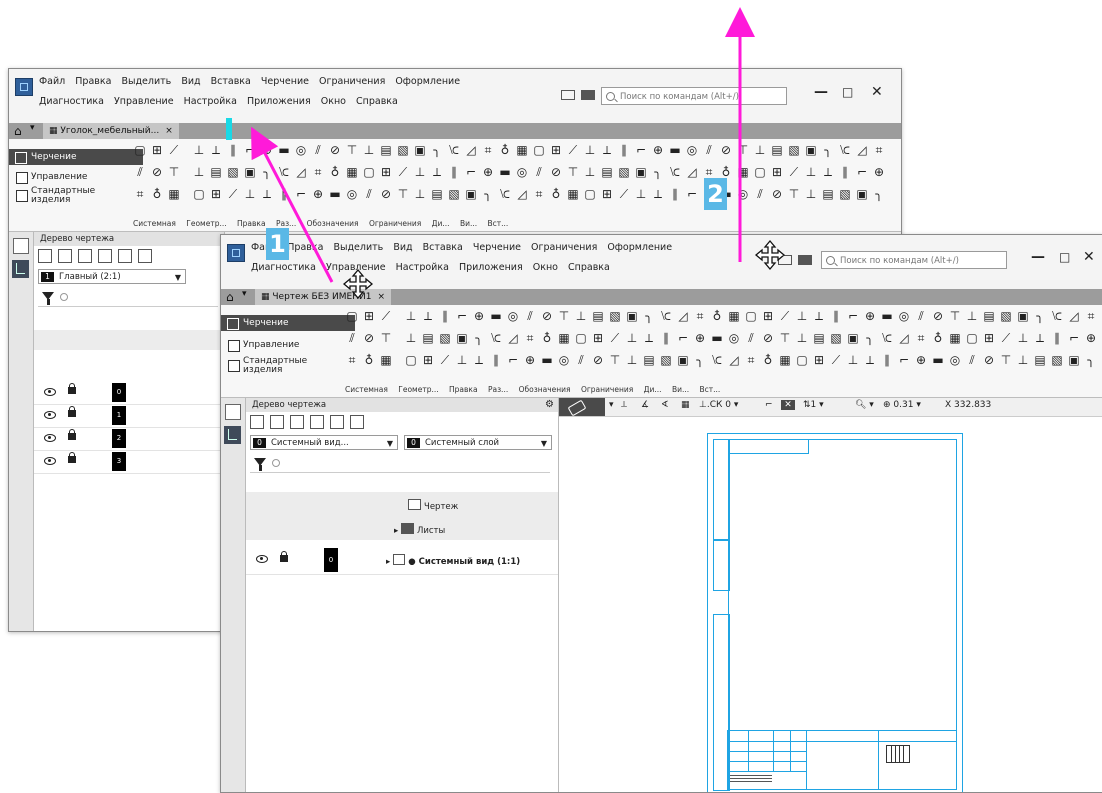 The image size is (1102, 793). What do you see at coordinates (564, 247) in the screenshot?
I see `menu-constraints: Ограничения` at bounding box center [564, 247].